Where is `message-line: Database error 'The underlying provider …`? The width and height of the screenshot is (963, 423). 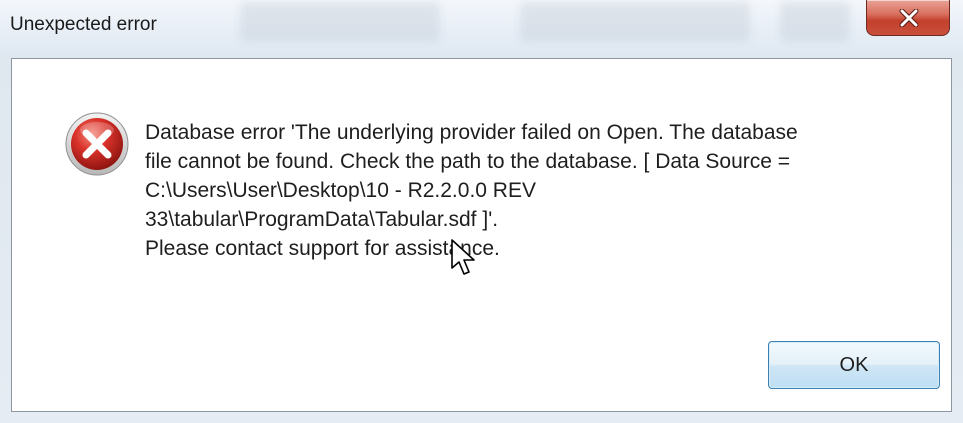
message-line: Database error 'The underlying provider … is located at coordinates (471, 132).